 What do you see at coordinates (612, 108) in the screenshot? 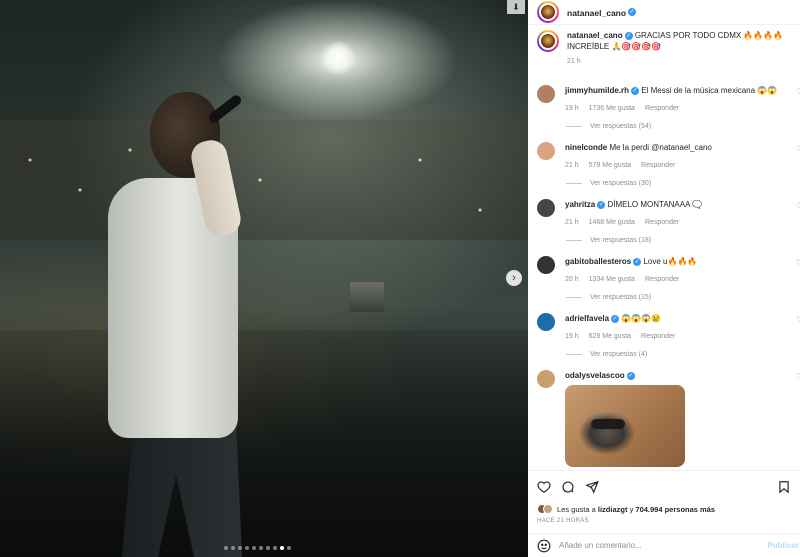
I see `comment-likes: 1736 Me gusta` at bounding box center [612, 108].